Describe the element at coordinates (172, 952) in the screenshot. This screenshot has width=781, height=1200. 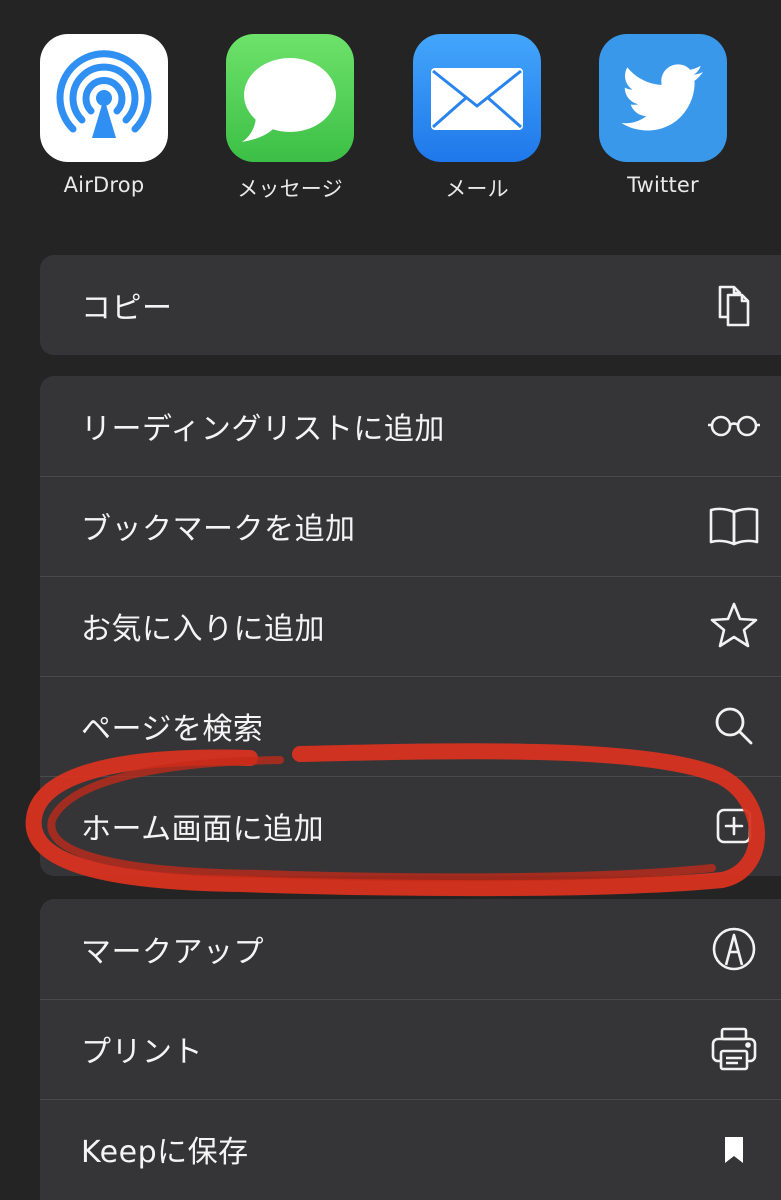
I see `action-label: マークアップ` at that location.